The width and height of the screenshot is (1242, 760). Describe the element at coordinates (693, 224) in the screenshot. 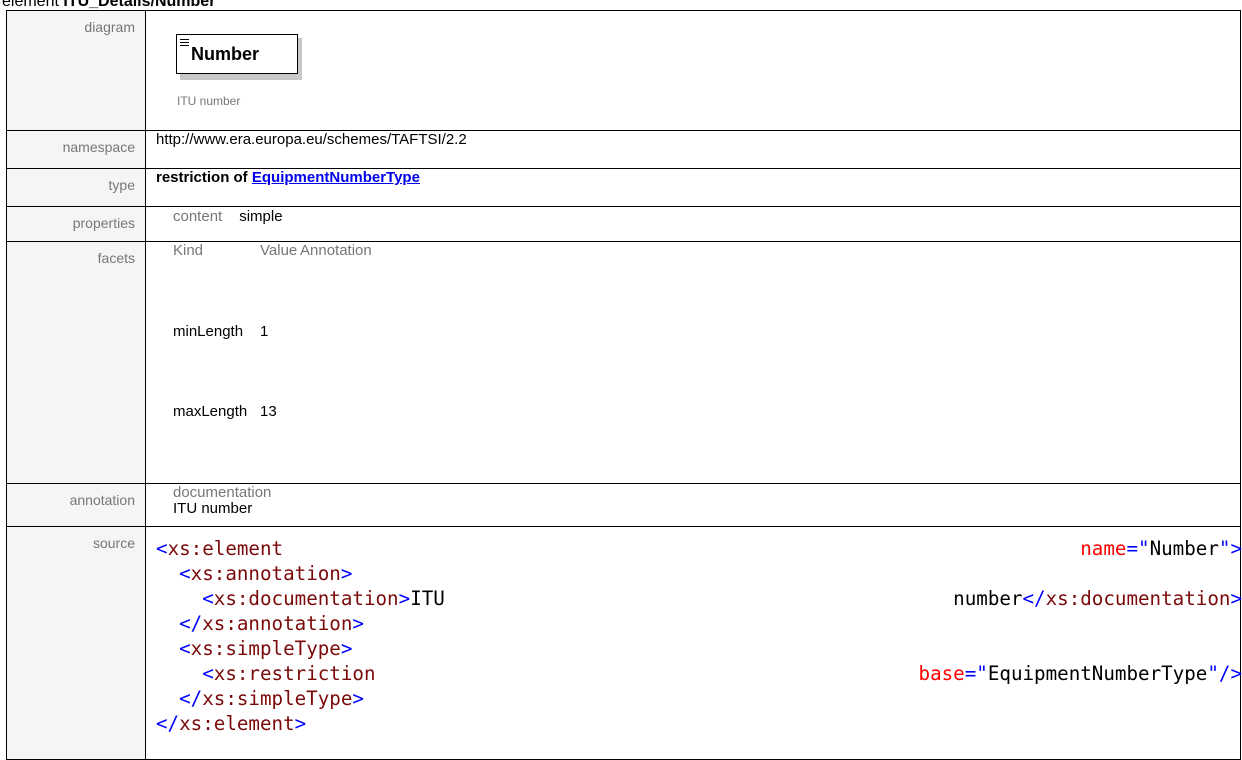

I see `properties-cell: content simple` at that location.